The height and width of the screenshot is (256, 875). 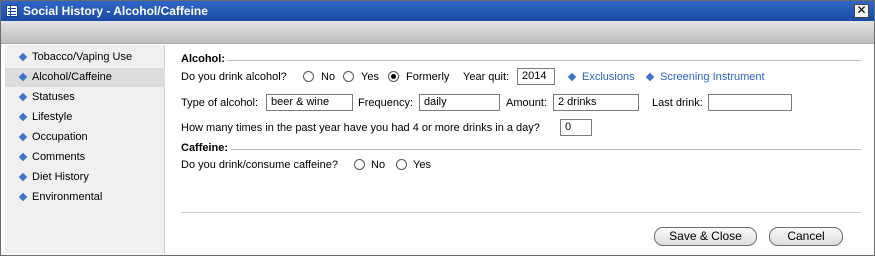 I want to click on alcohol-section-title: Alcohol:, so click(x=203, y=59).